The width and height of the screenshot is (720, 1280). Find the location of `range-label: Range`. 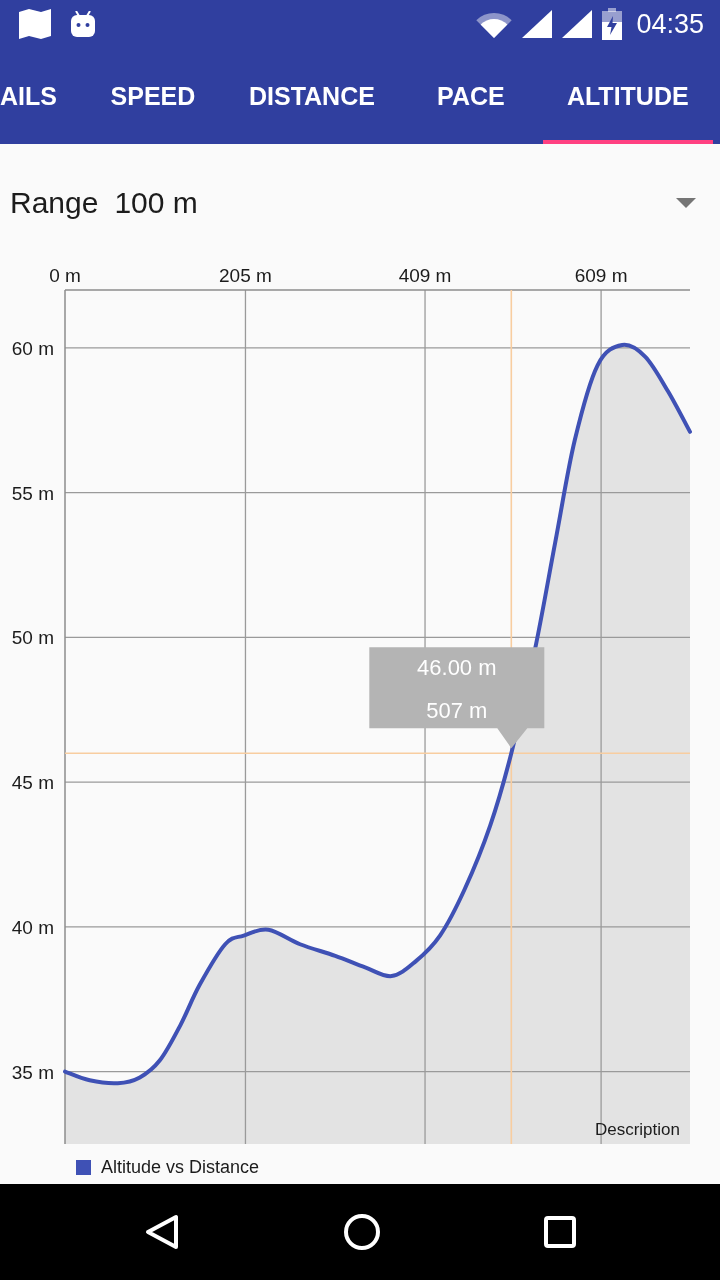

range-label: Range is located at coordinates (54, 203).